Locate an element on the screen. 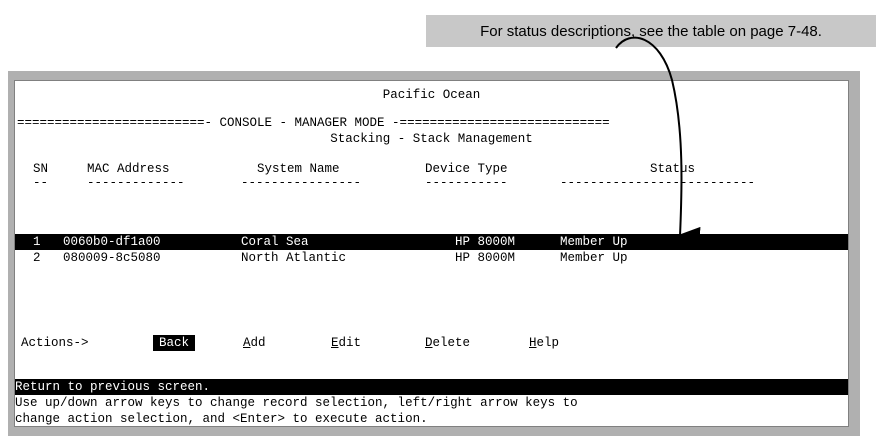  help-hotkey: H is located at coordinates (533, 343).